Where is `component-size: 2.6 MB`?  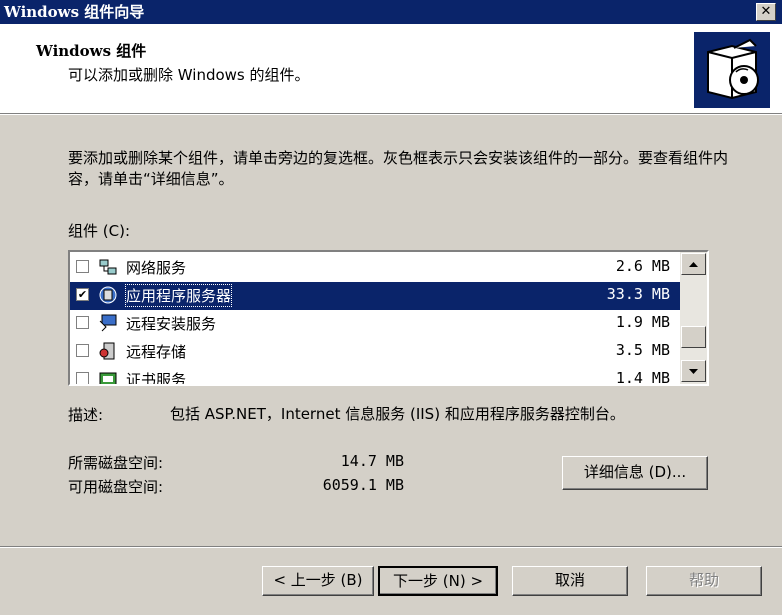
component-size: 2.6 MB is located at coordinates (642, 266).